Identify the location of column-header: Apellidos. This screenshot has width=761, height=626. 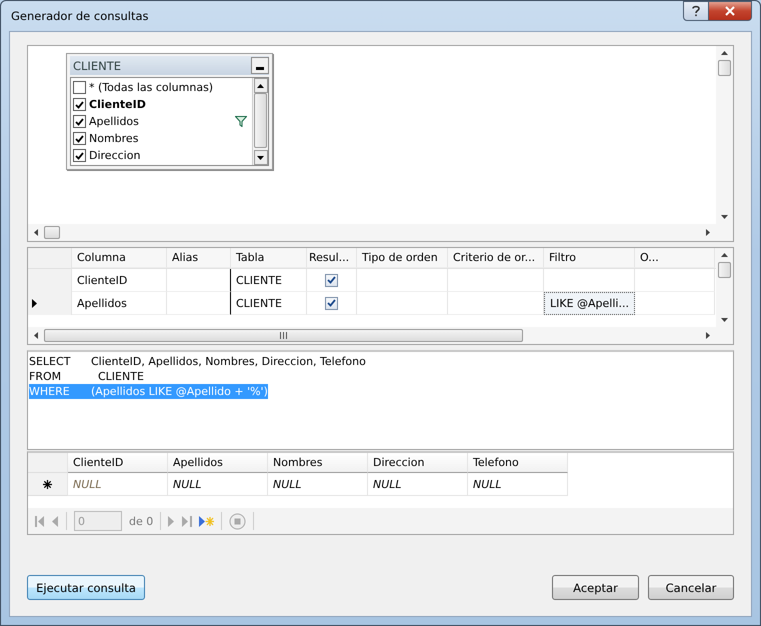
(218, 463).